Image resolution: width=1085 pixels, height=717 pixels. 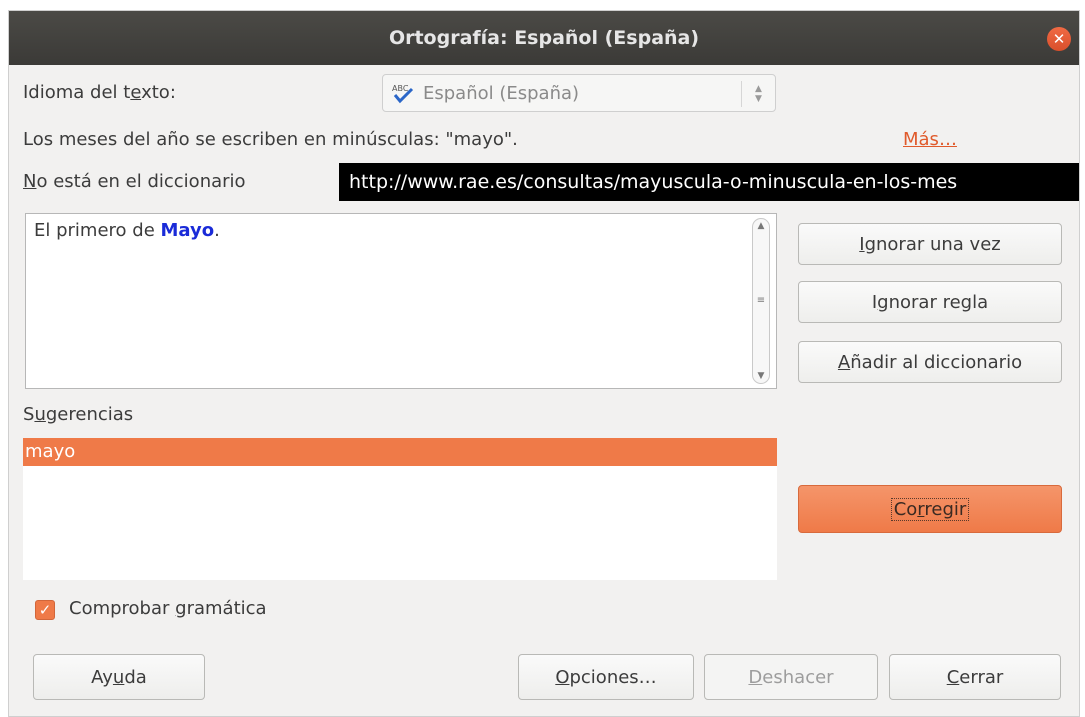 I want to click on sentence-after: ., so click(x=217, y=230).